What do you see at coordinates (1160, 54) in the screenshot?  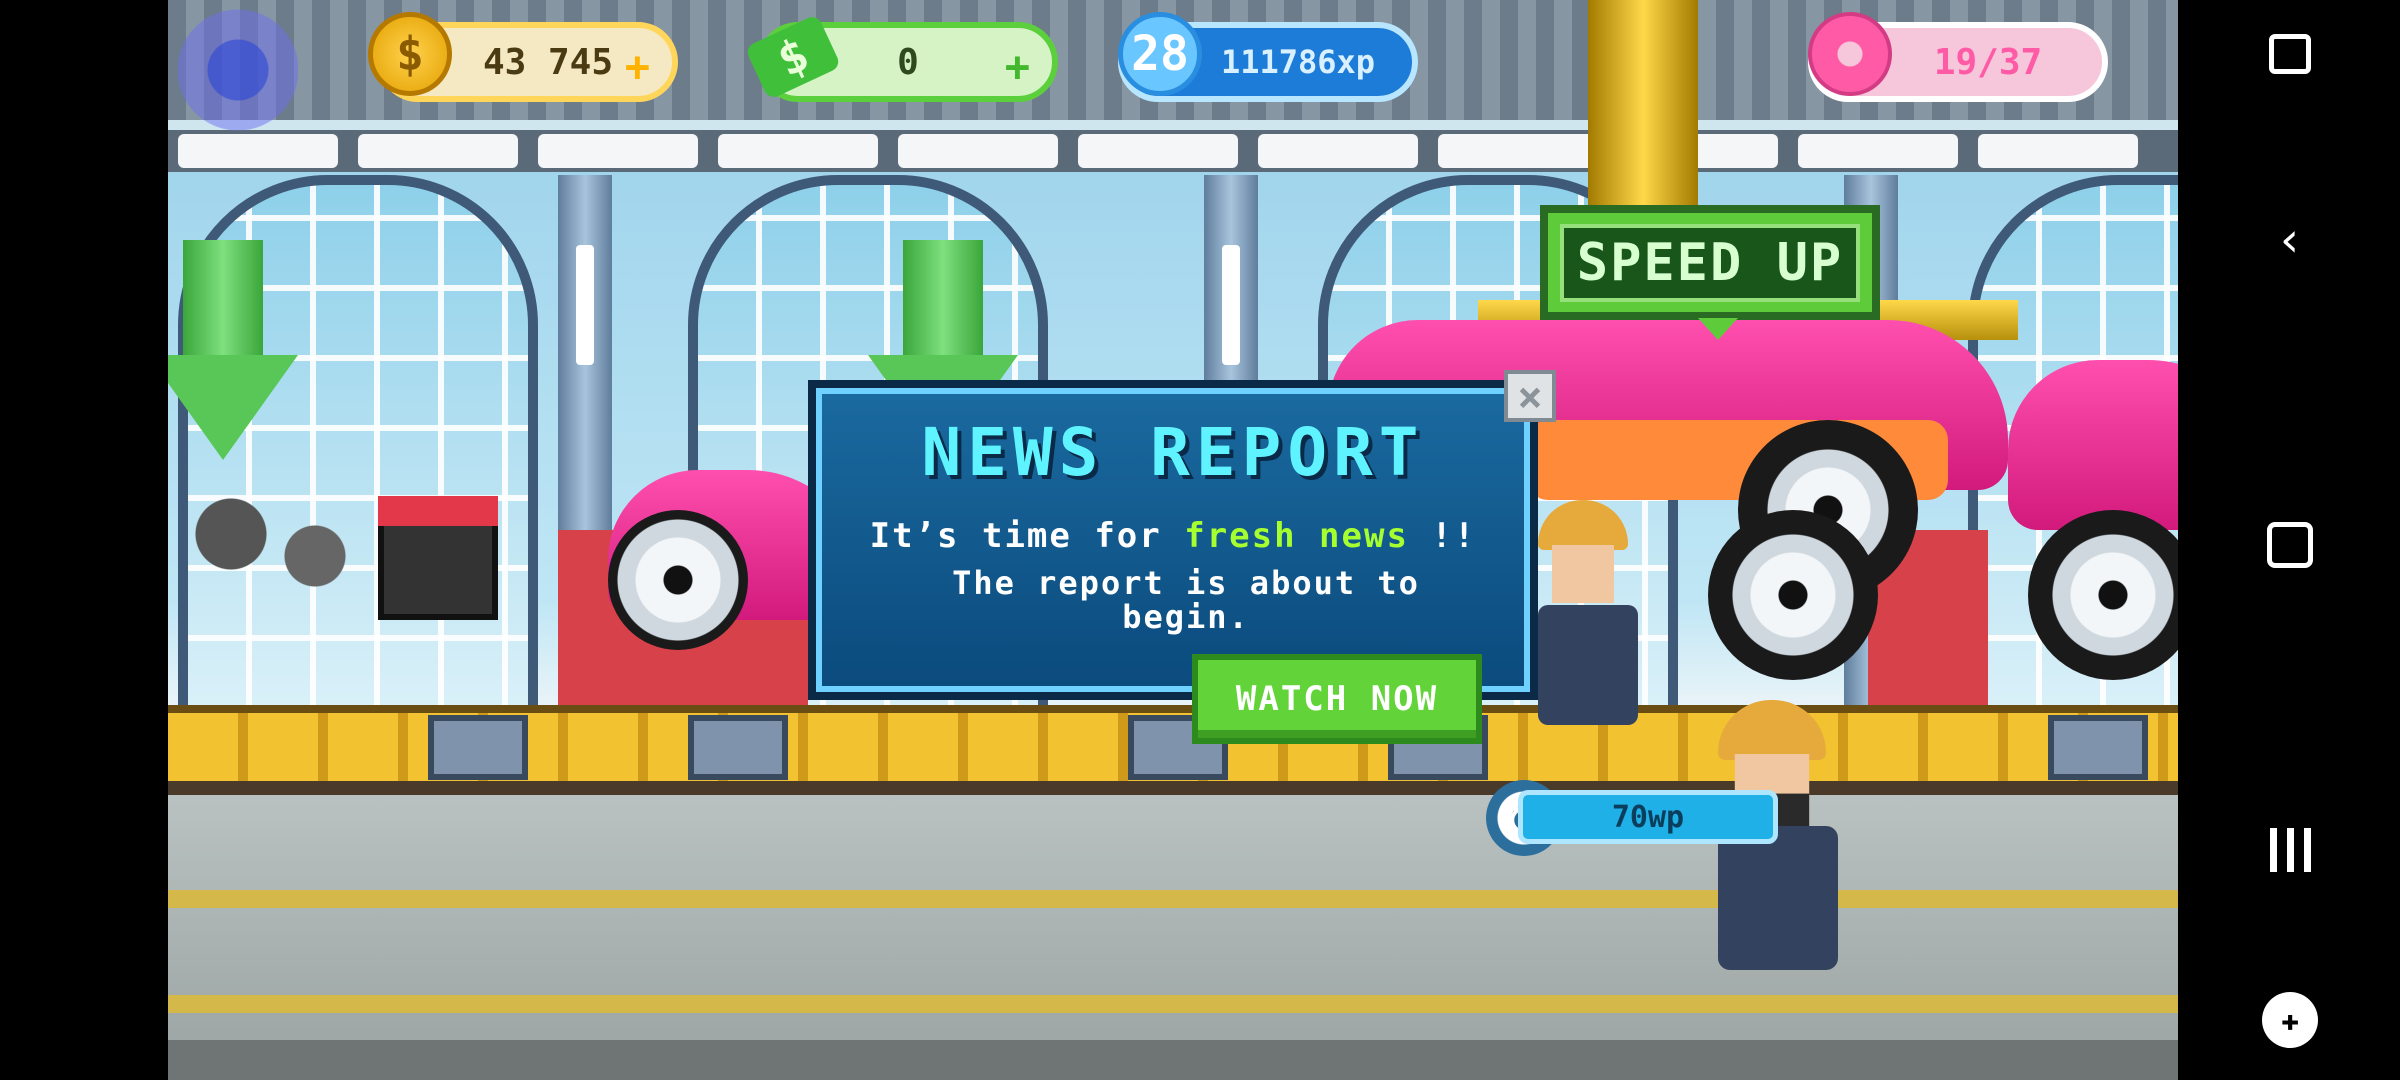 I see `level-badge: 28` at bounding box center [1160, 54].